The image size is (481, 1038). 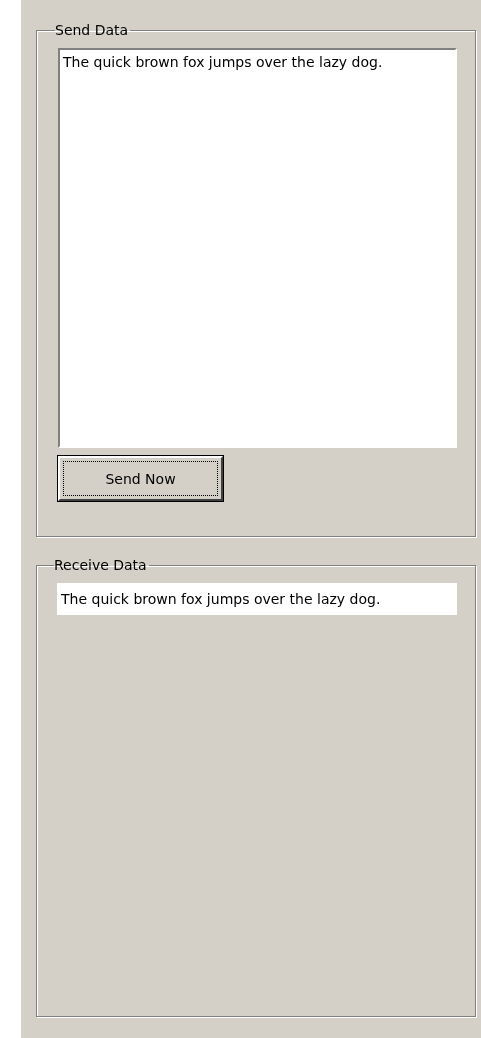 I want to click on send-now-button: Send Now, so click(x=140, y=478).